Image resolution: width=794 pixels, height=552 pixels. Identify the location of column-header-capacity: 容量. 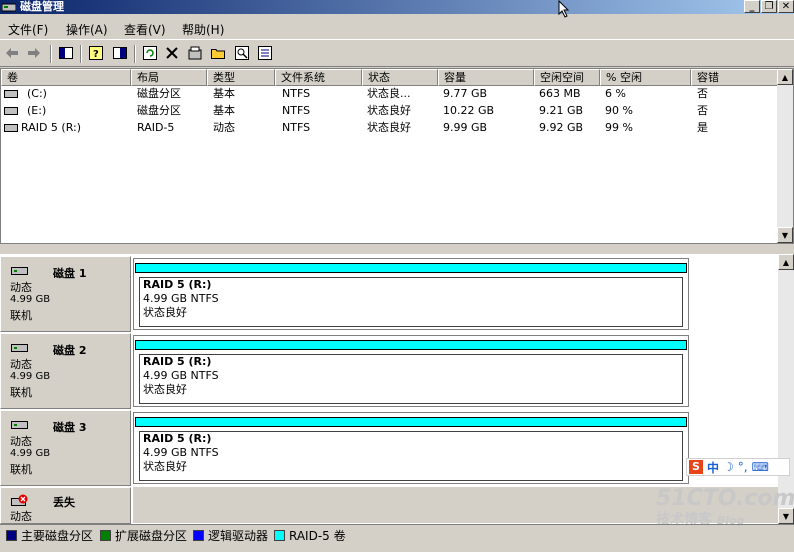
(486, 77).